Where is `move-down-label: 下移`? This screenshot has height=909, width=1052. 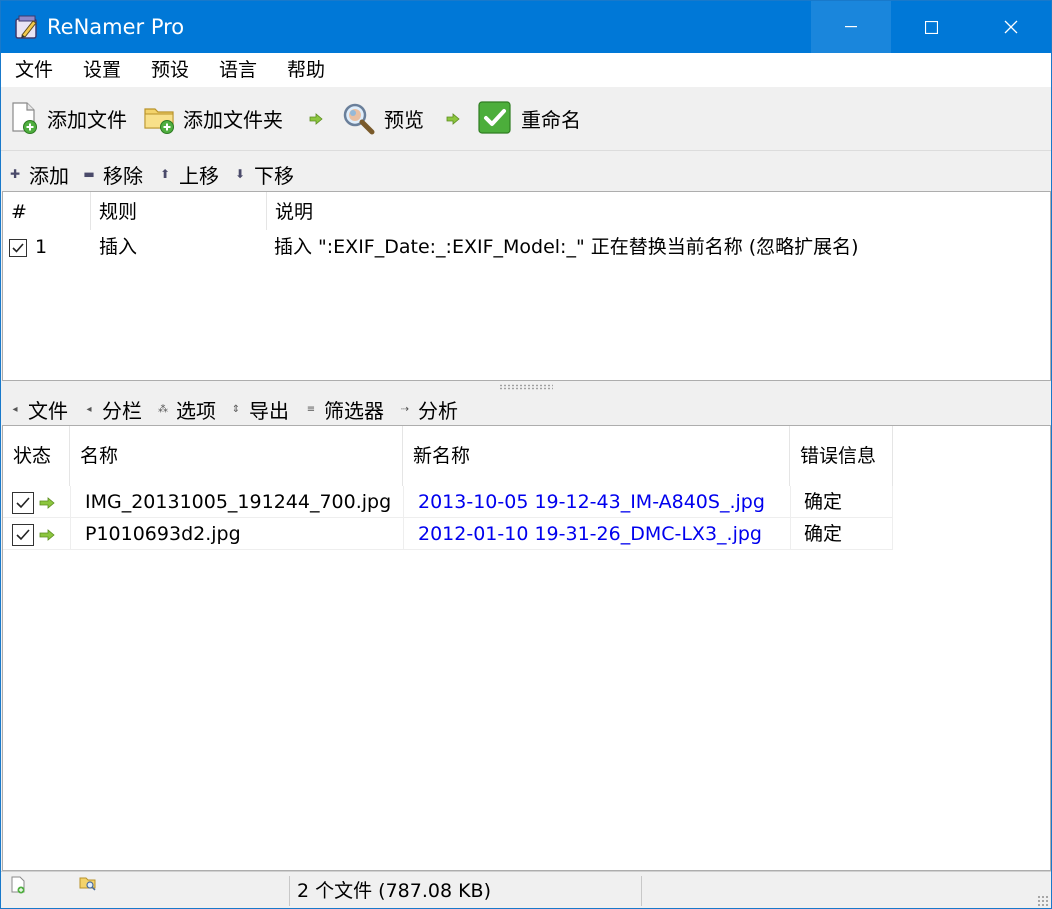
move-down-label: 下移 is located at coordinates (274, 175).